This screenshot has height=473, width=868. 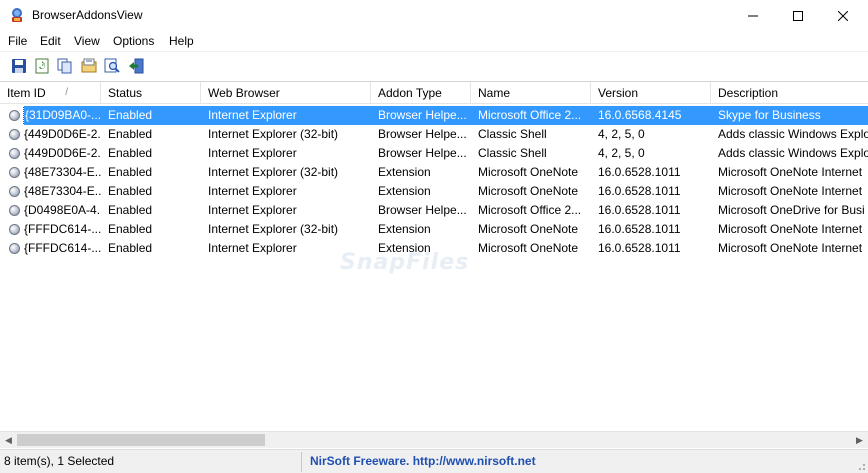 I want to click on minimize-button, so click(x=753, y=15).